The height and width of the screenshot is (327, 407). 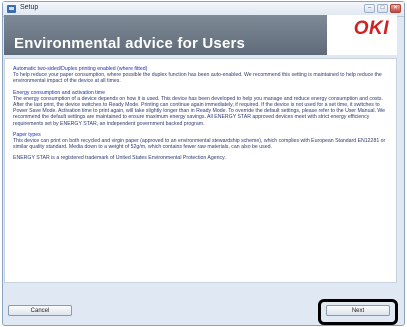 I want to click on close-button: ✕, so click(x=395, y=8).